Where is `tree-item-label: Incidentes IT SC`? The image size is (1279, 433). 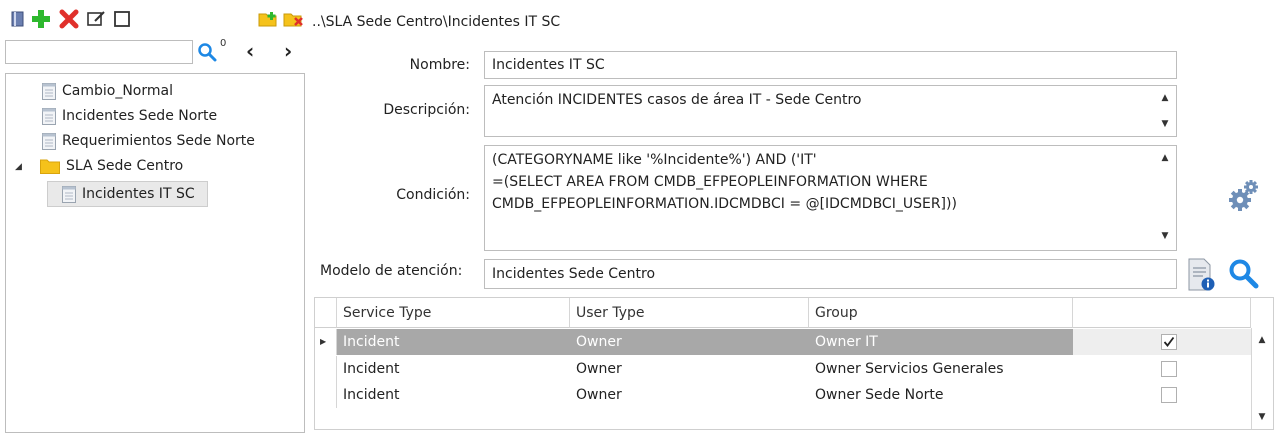
tree-item-label: Incidentes IT SC is located at coordinates (138, 194).